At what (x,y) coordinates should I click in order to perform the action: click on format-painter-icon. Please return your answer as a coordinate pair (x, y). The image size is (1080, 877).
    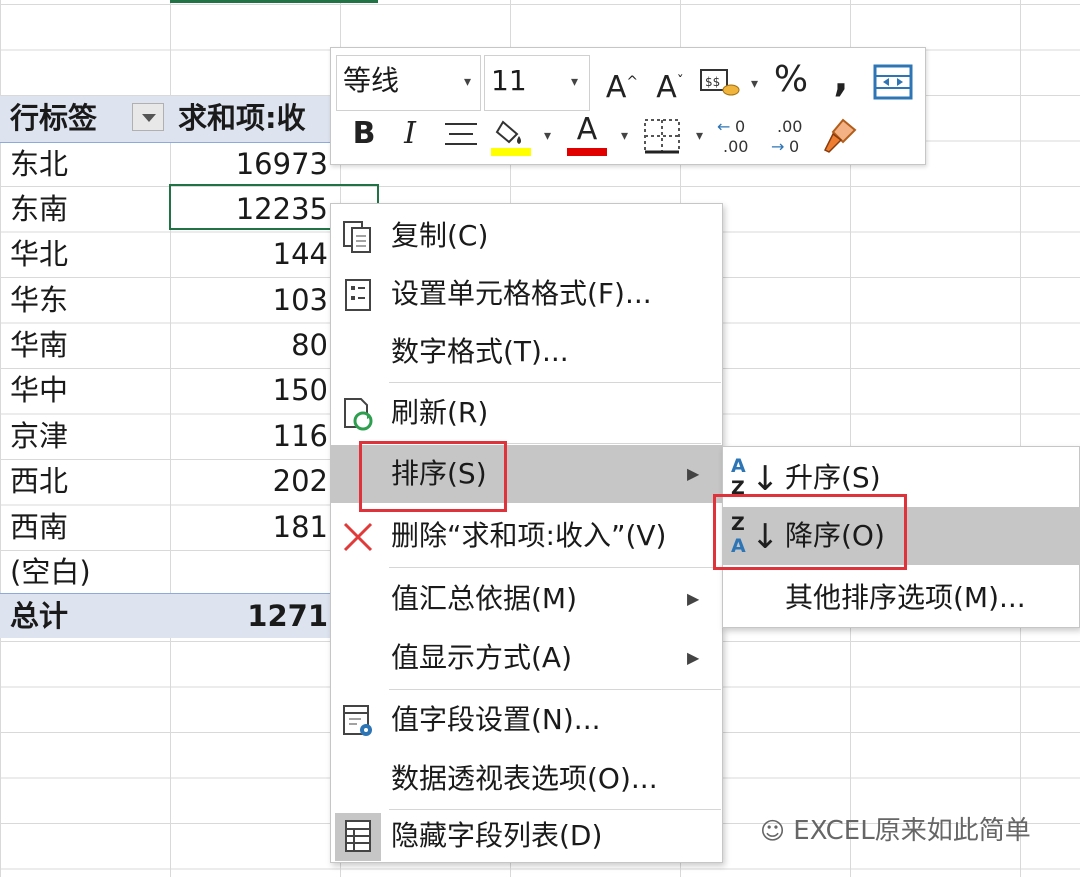
    Looking at the image, I should click on (840, 135).